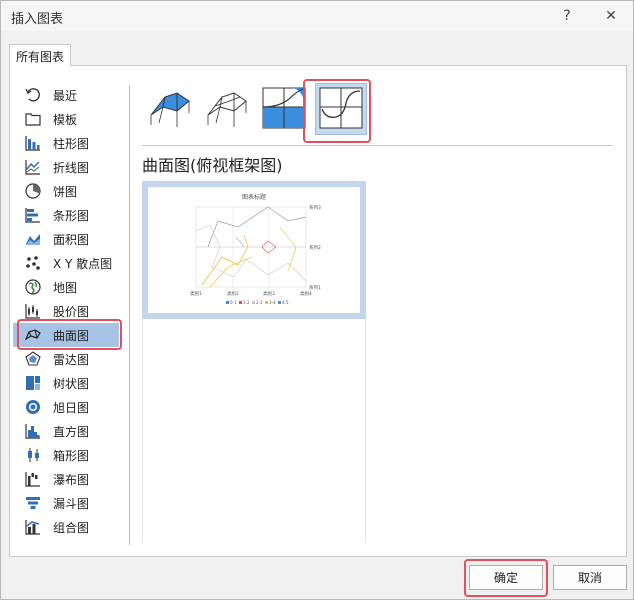 This screenshot has height=600, width=634. What do you see at coordinates (33, 479) in the screenshot?
I see `waterfall-icon` at bounding box center [33, 479].